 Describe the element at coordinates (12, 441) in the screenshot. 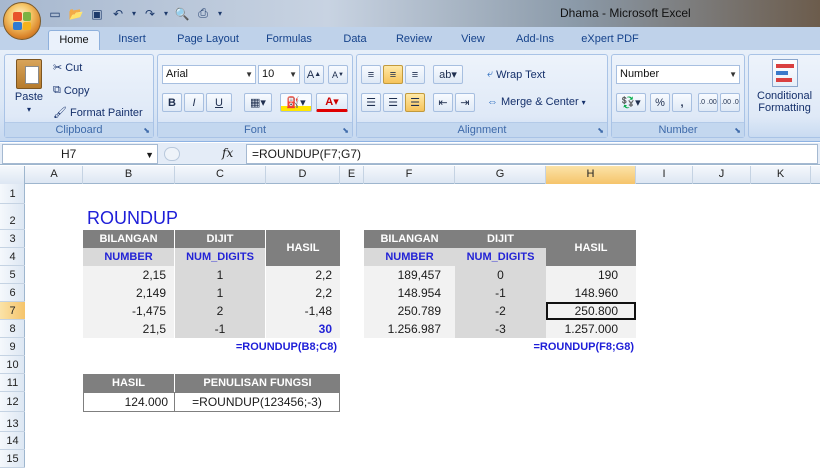

I see `row-header-14: 14` at that location.